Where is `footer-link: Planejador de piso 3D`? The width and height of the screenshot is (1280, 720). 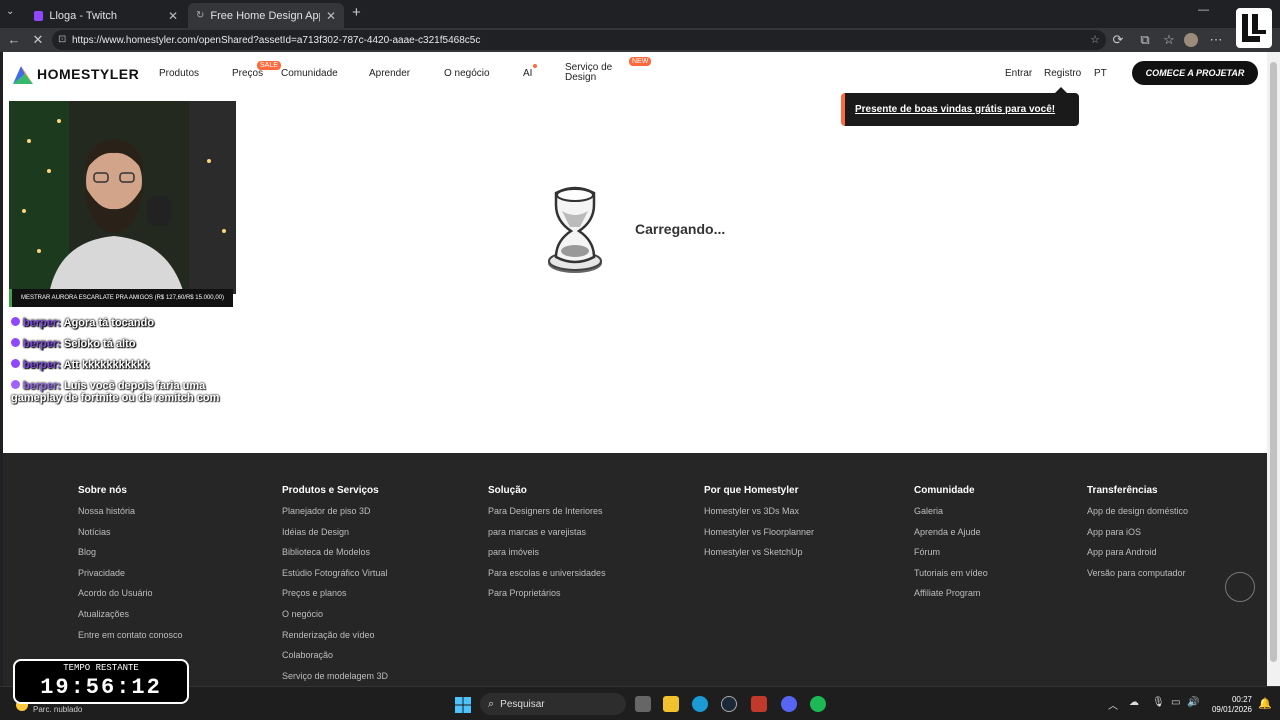 footer-link: Planejador de piso 3D is located at coordinates (335, 516).